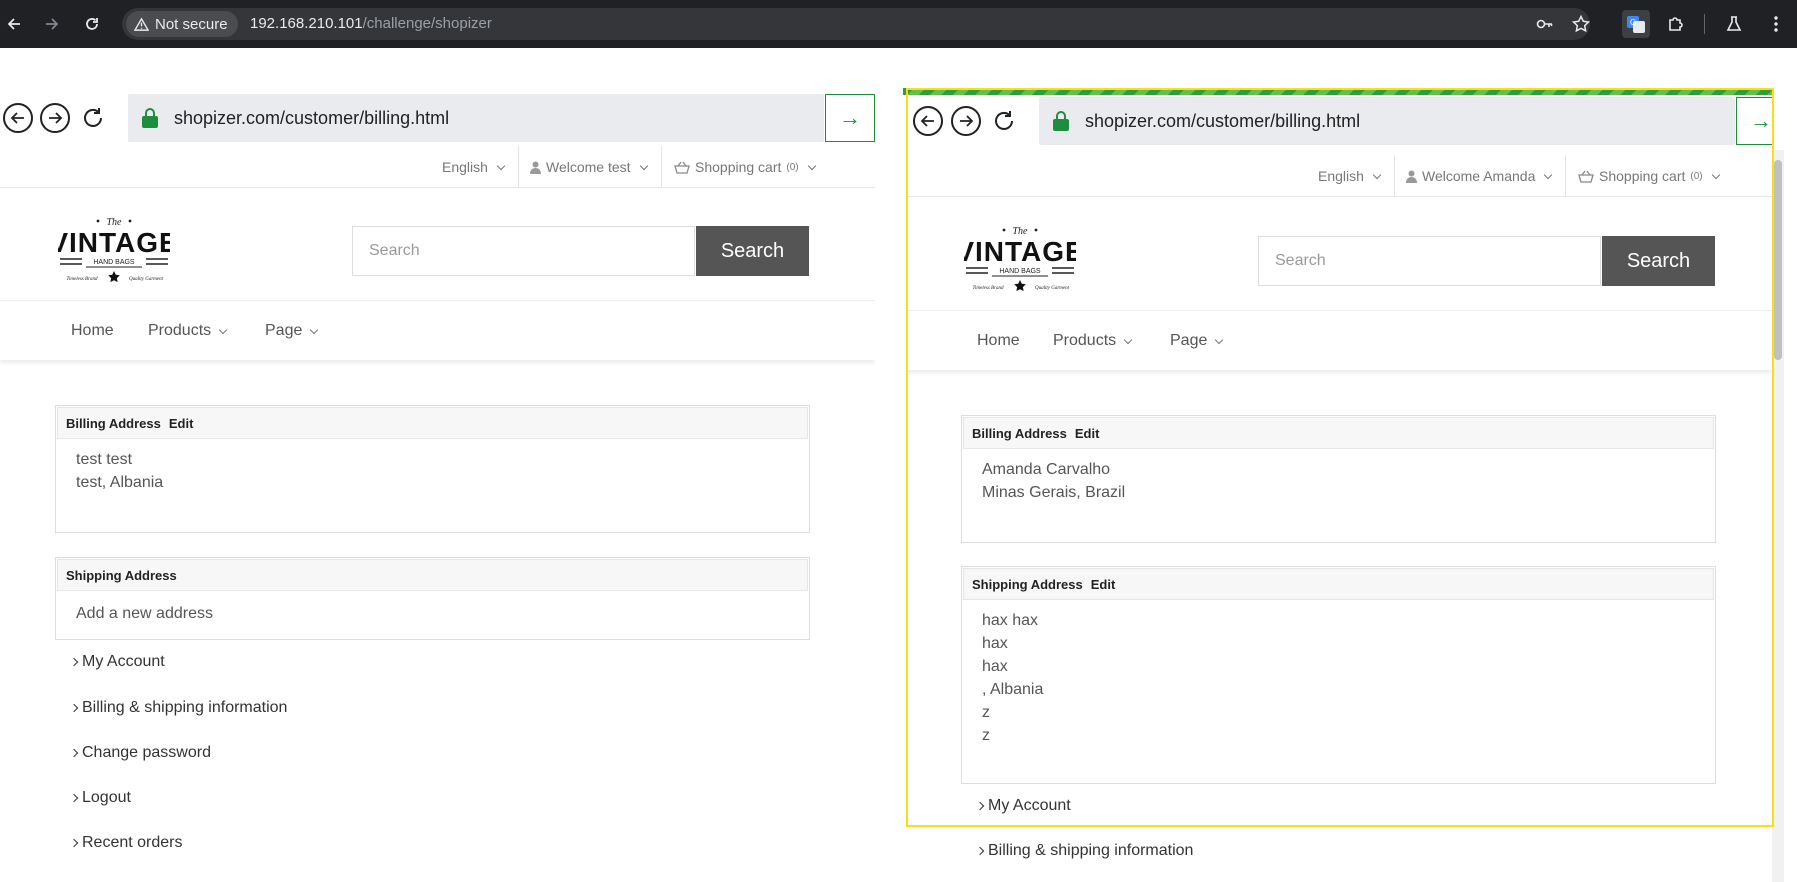  I want to click on right-inner-toolbar: shopizer.com/customer/billing.html →, so click(1339, 121).